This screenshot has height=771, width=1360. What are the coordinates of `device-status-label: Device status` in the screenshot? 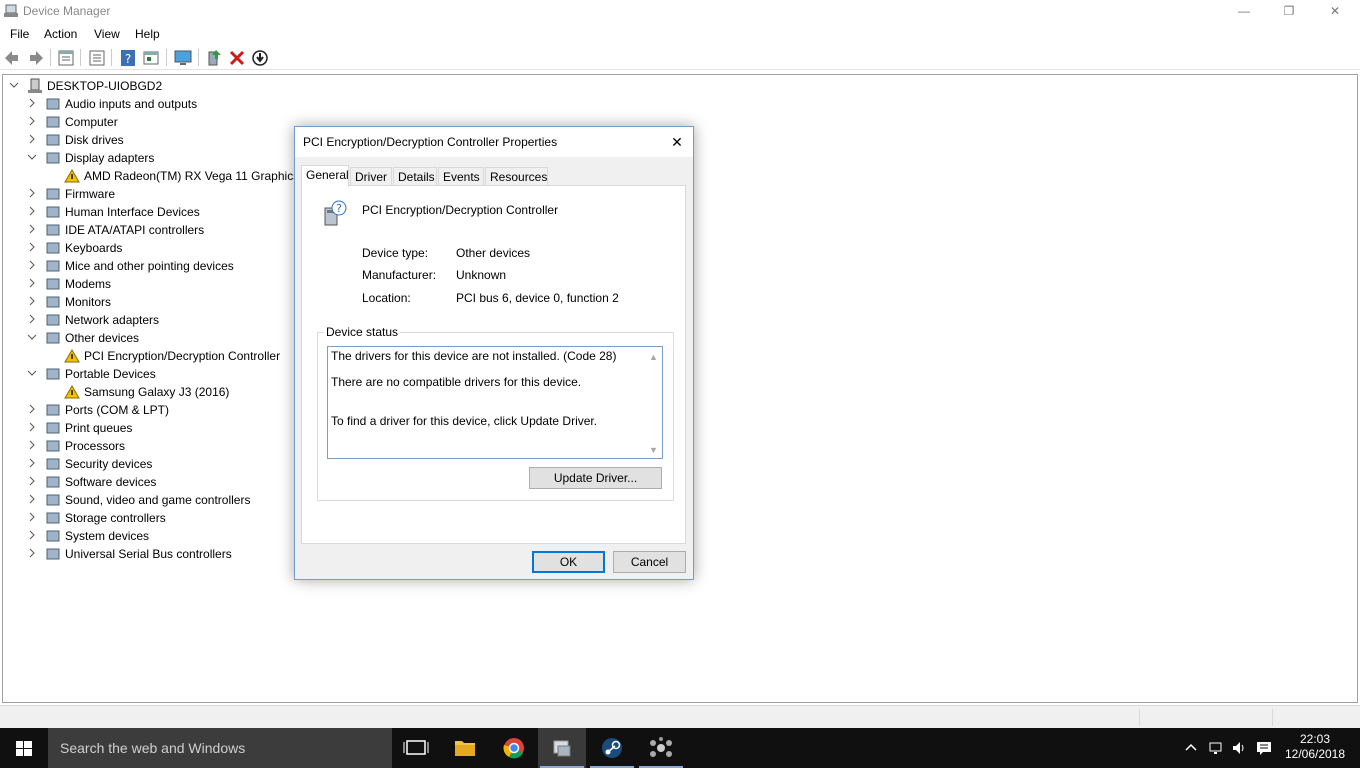 It's located at (362, 332).